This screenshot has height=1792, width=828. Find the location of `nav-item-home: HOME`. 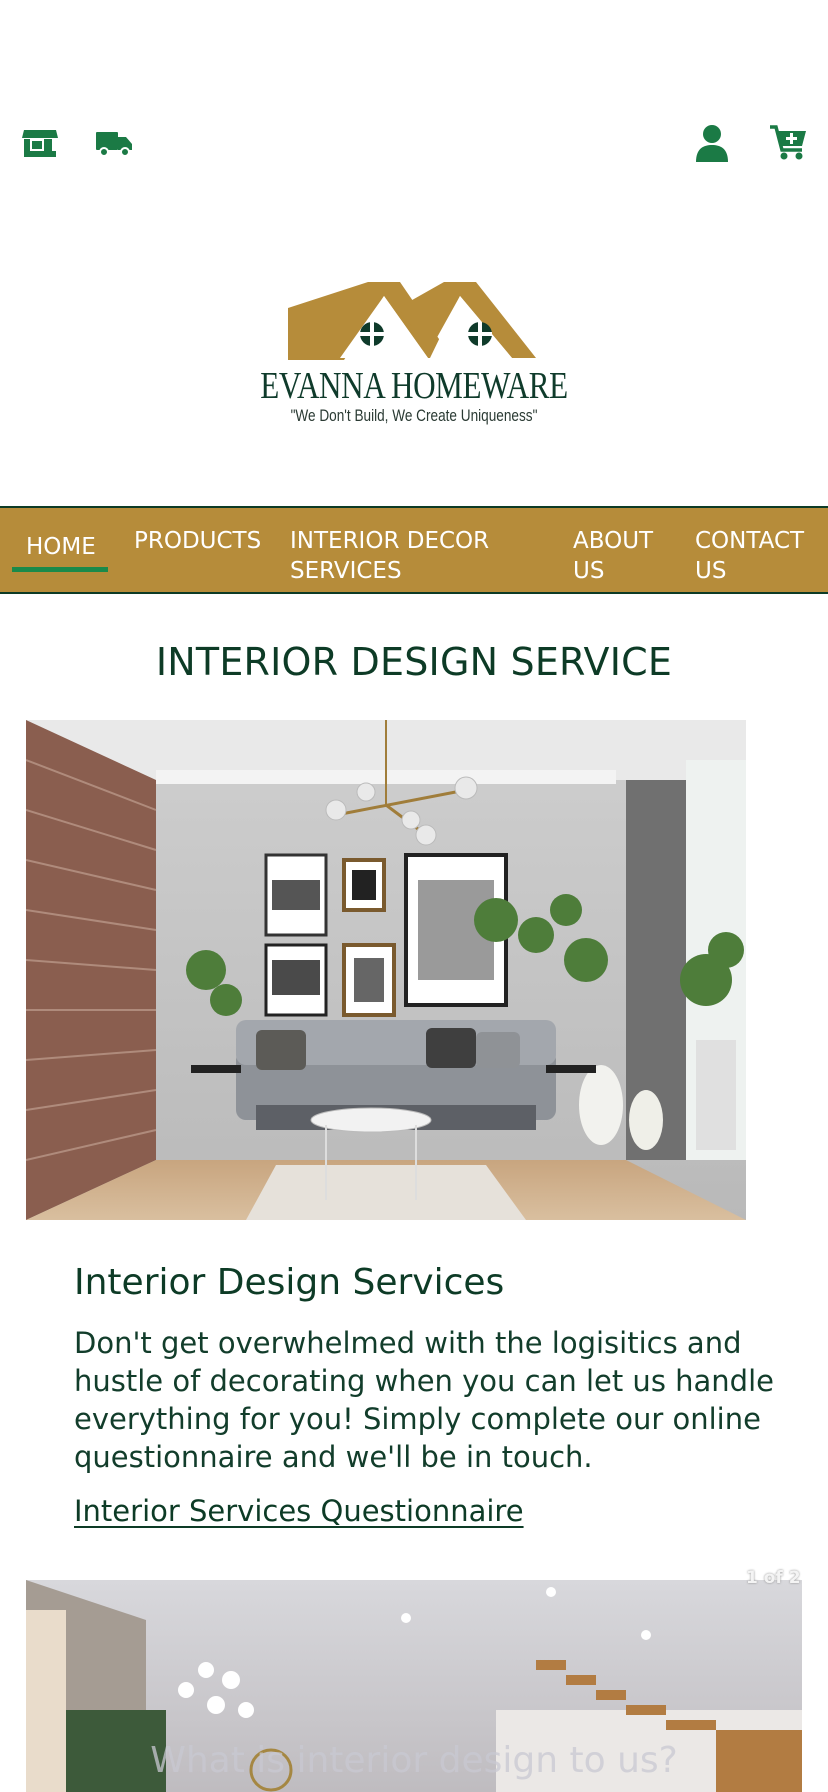

nav-item-home: HOME is located at coordinates (60, 552).